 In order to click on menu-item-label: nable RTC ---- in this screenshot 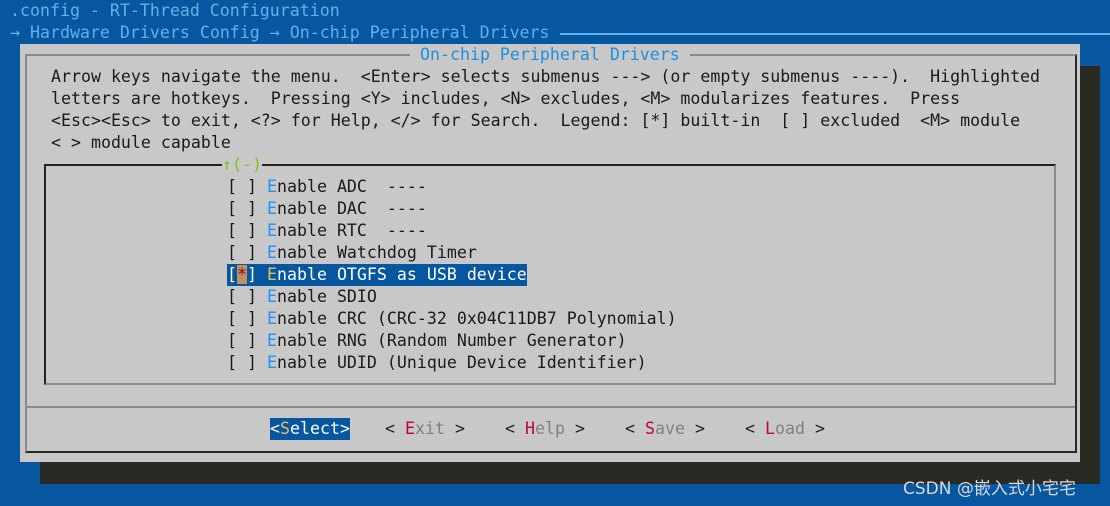, I will do `click(352, 230)`.